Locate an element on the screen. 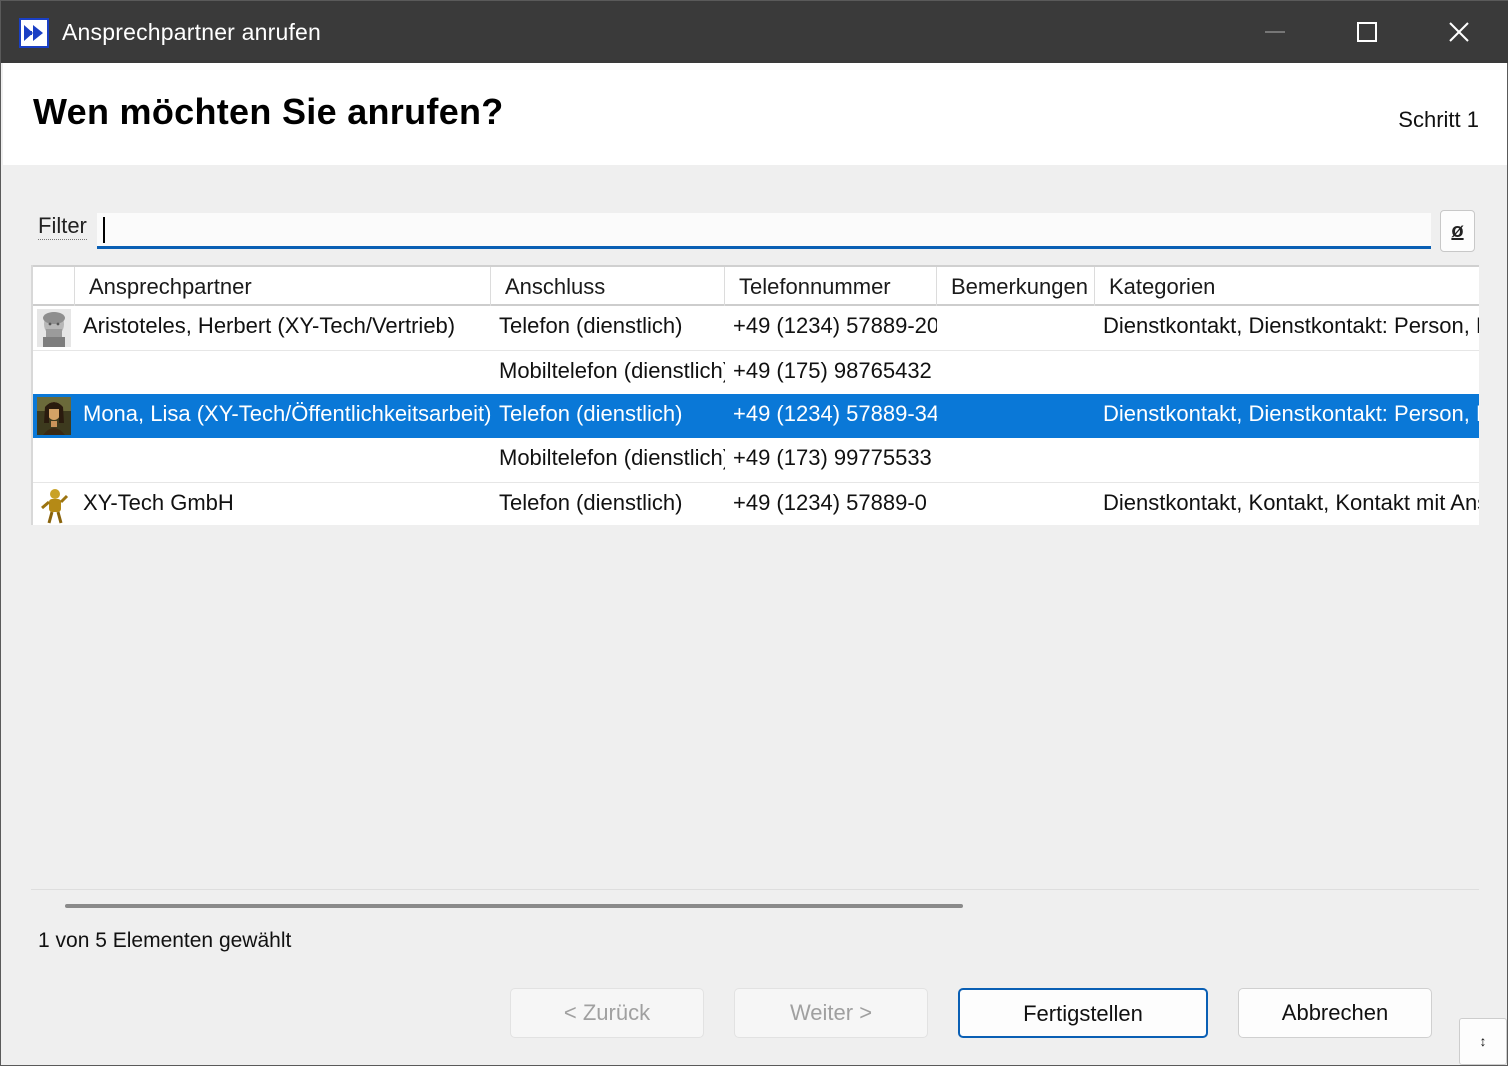  divider is located at coordinates (755, 889).